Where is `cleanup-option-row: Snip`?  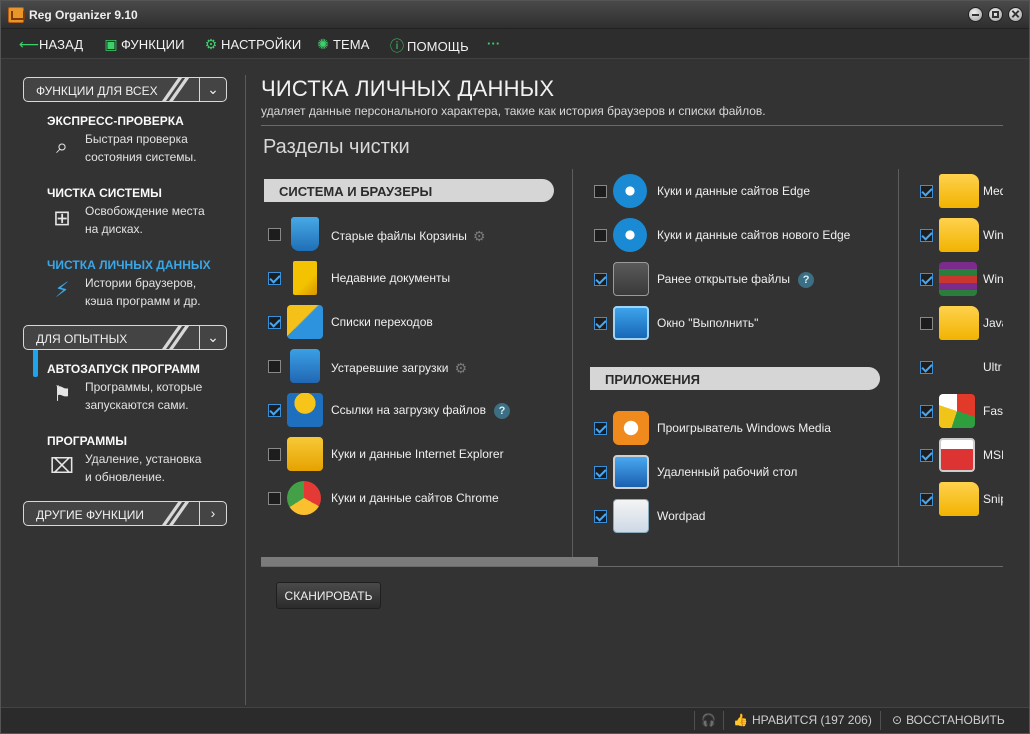
cleanup-option-row: Snip is located at coordinates (961, 499).